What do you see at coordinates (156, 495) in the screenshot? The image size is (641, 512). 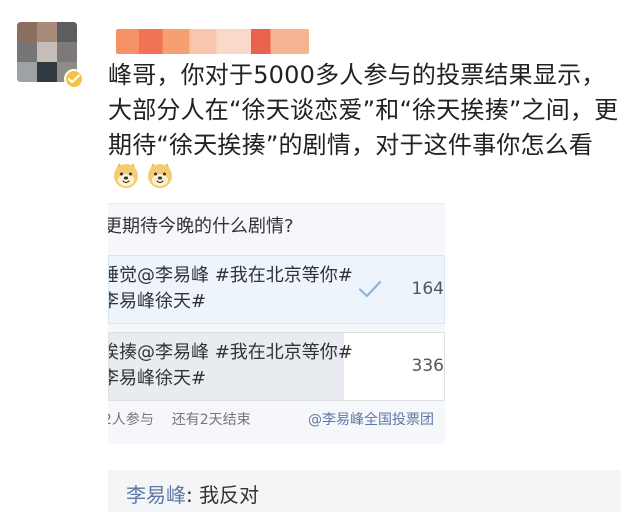 I see `reply-author-link: 李易峰` at bounding box center [156, 495].